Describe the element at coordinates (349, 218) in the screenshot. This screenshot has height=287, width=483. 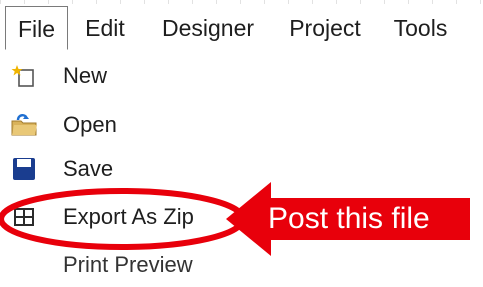
I see `callout-text: Post this file` at that location.